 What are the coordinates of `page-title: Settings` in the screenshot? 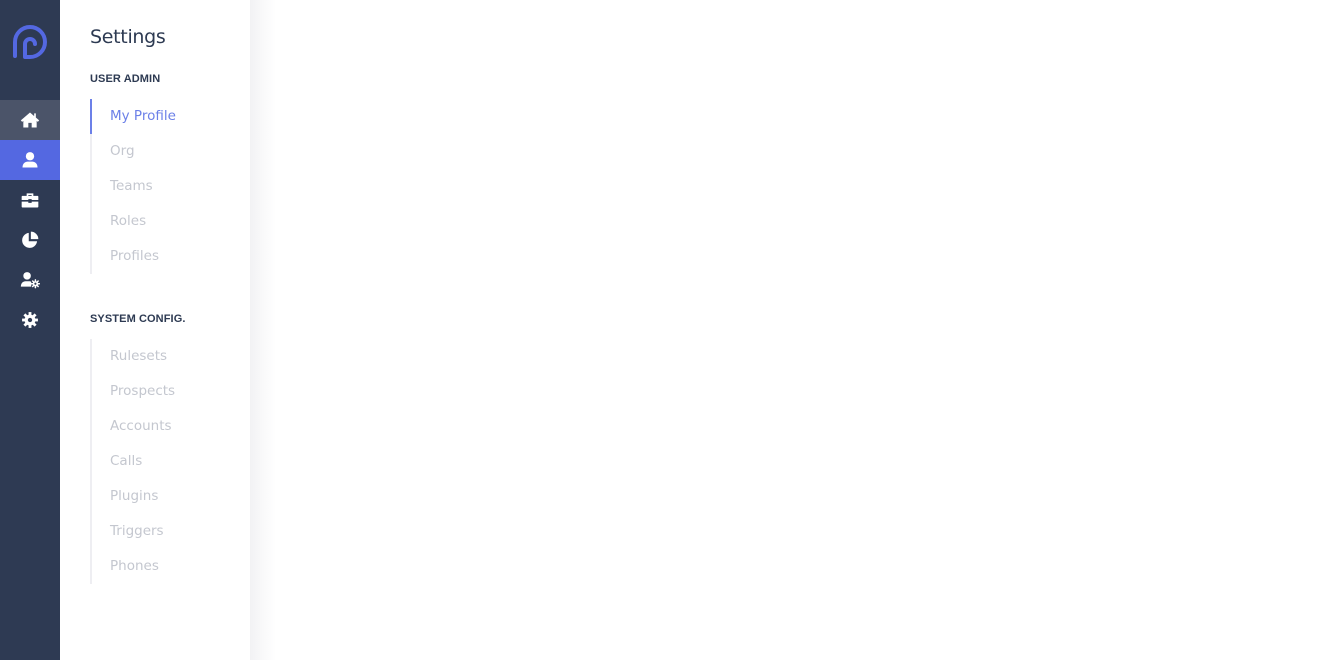 It's located at (128, 37).